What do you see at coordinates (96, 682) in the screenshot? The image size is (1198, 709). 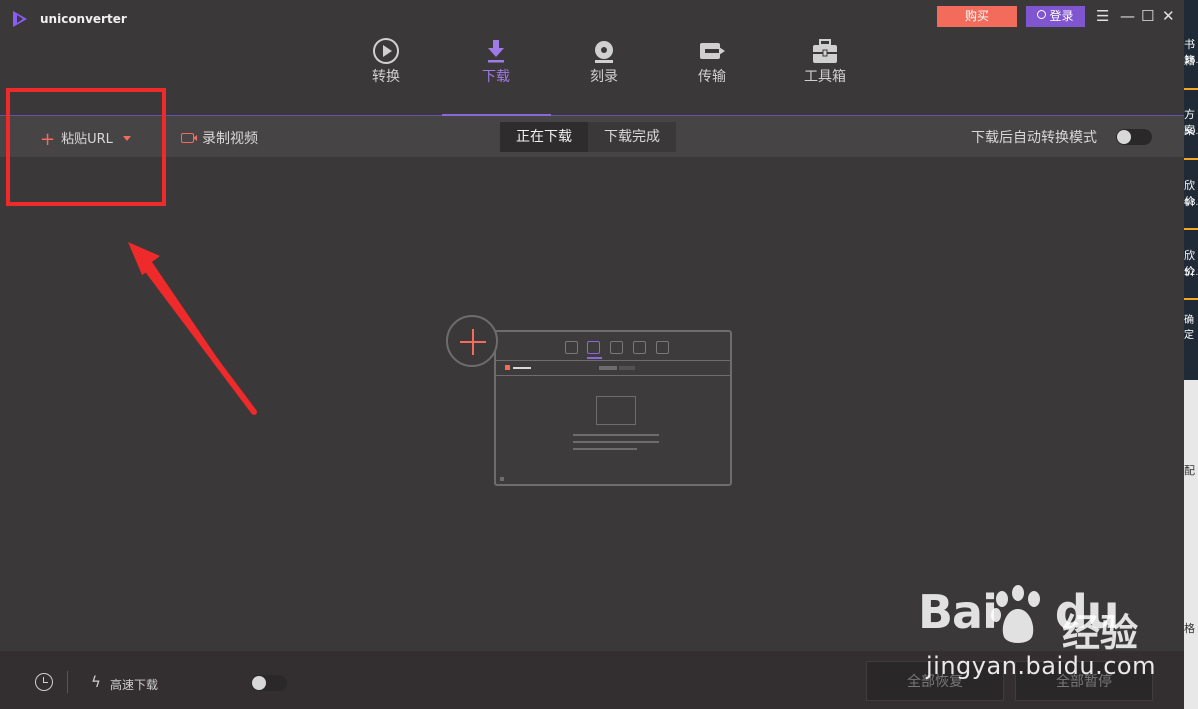 I see `lightning-icon: ϟ` at bounding box center [96, 682].